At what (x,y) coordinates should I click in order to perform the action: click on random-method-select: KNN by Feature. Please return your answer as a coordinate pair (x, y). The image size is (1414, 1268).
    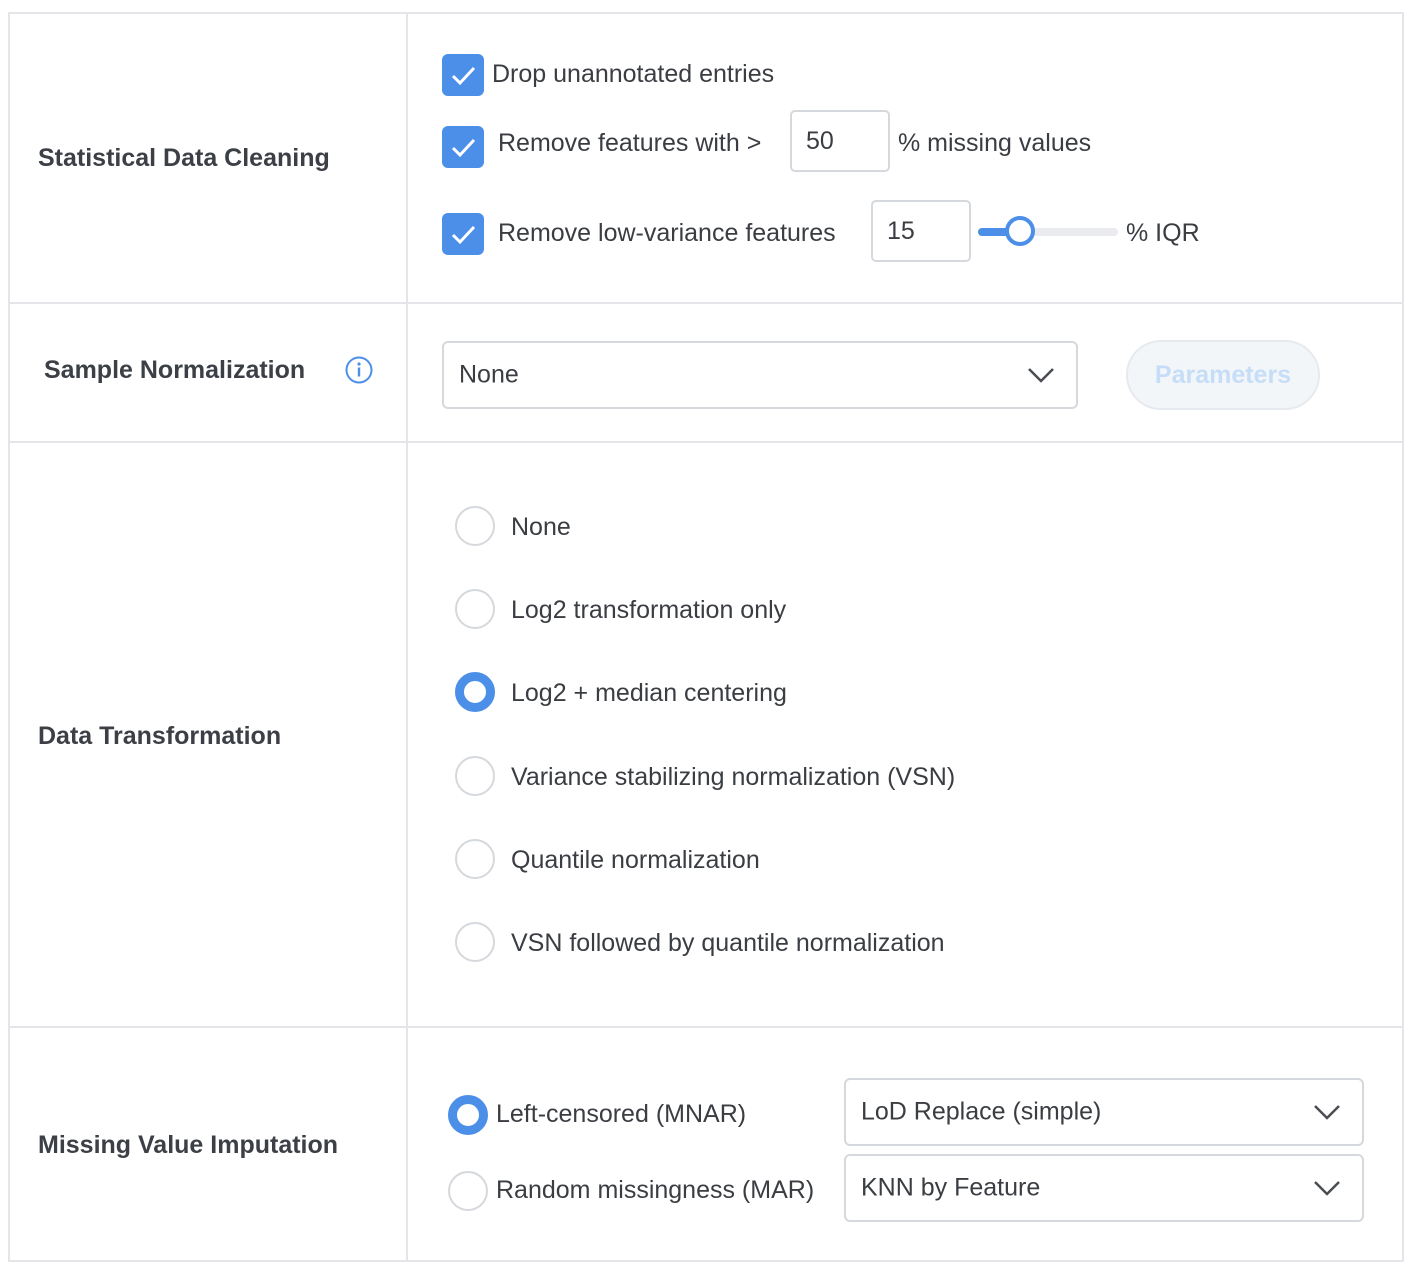
    Looking at the image, I should click on (1104, 1188).